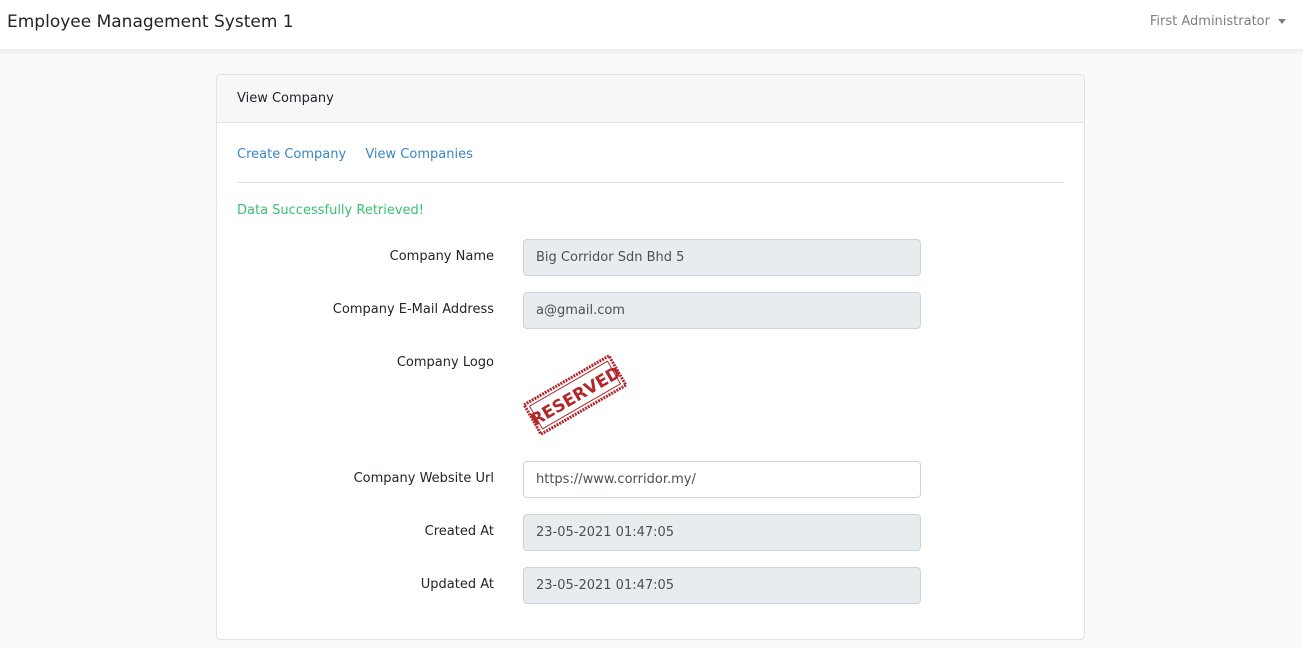 This screenshot has width=1303, height=648. What do you see at coordinates (441, 256) in the screenshot?
I see `company-name-label: Company Name` at bounding box center [441, 256].